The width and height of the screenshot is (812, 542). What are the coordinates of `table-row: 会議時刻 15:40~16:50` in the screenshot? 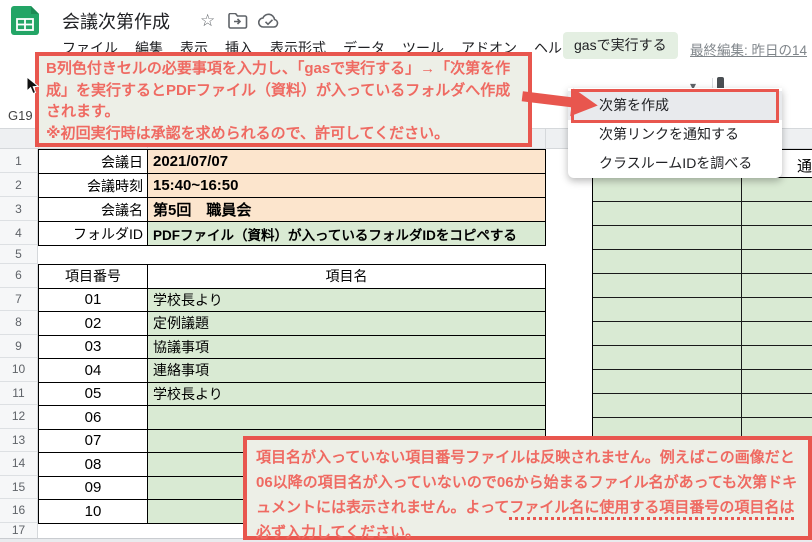 It's located at (292, 186).